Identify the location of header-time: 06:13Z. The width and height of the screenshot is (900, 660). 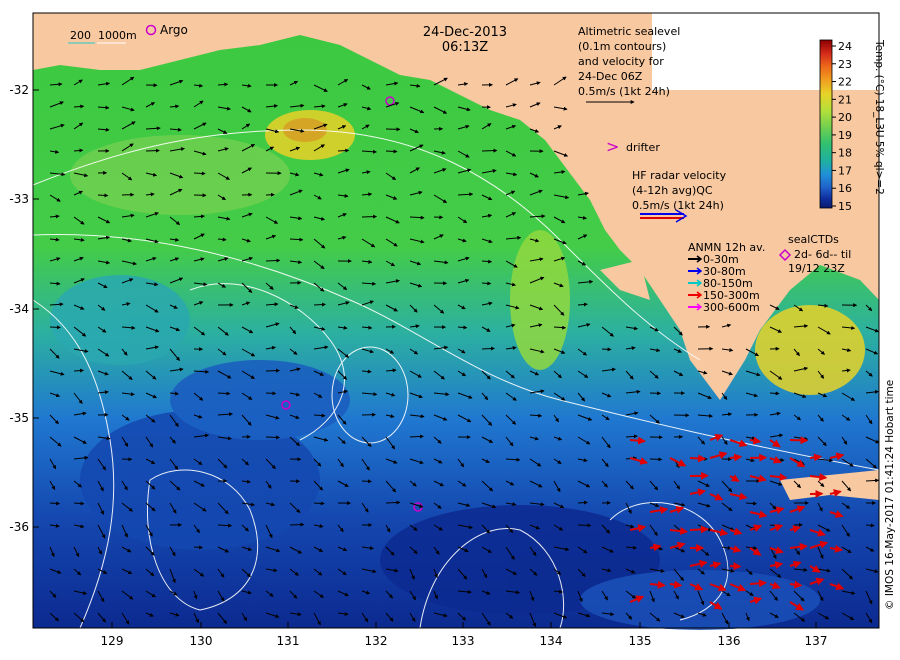
(465, 47).